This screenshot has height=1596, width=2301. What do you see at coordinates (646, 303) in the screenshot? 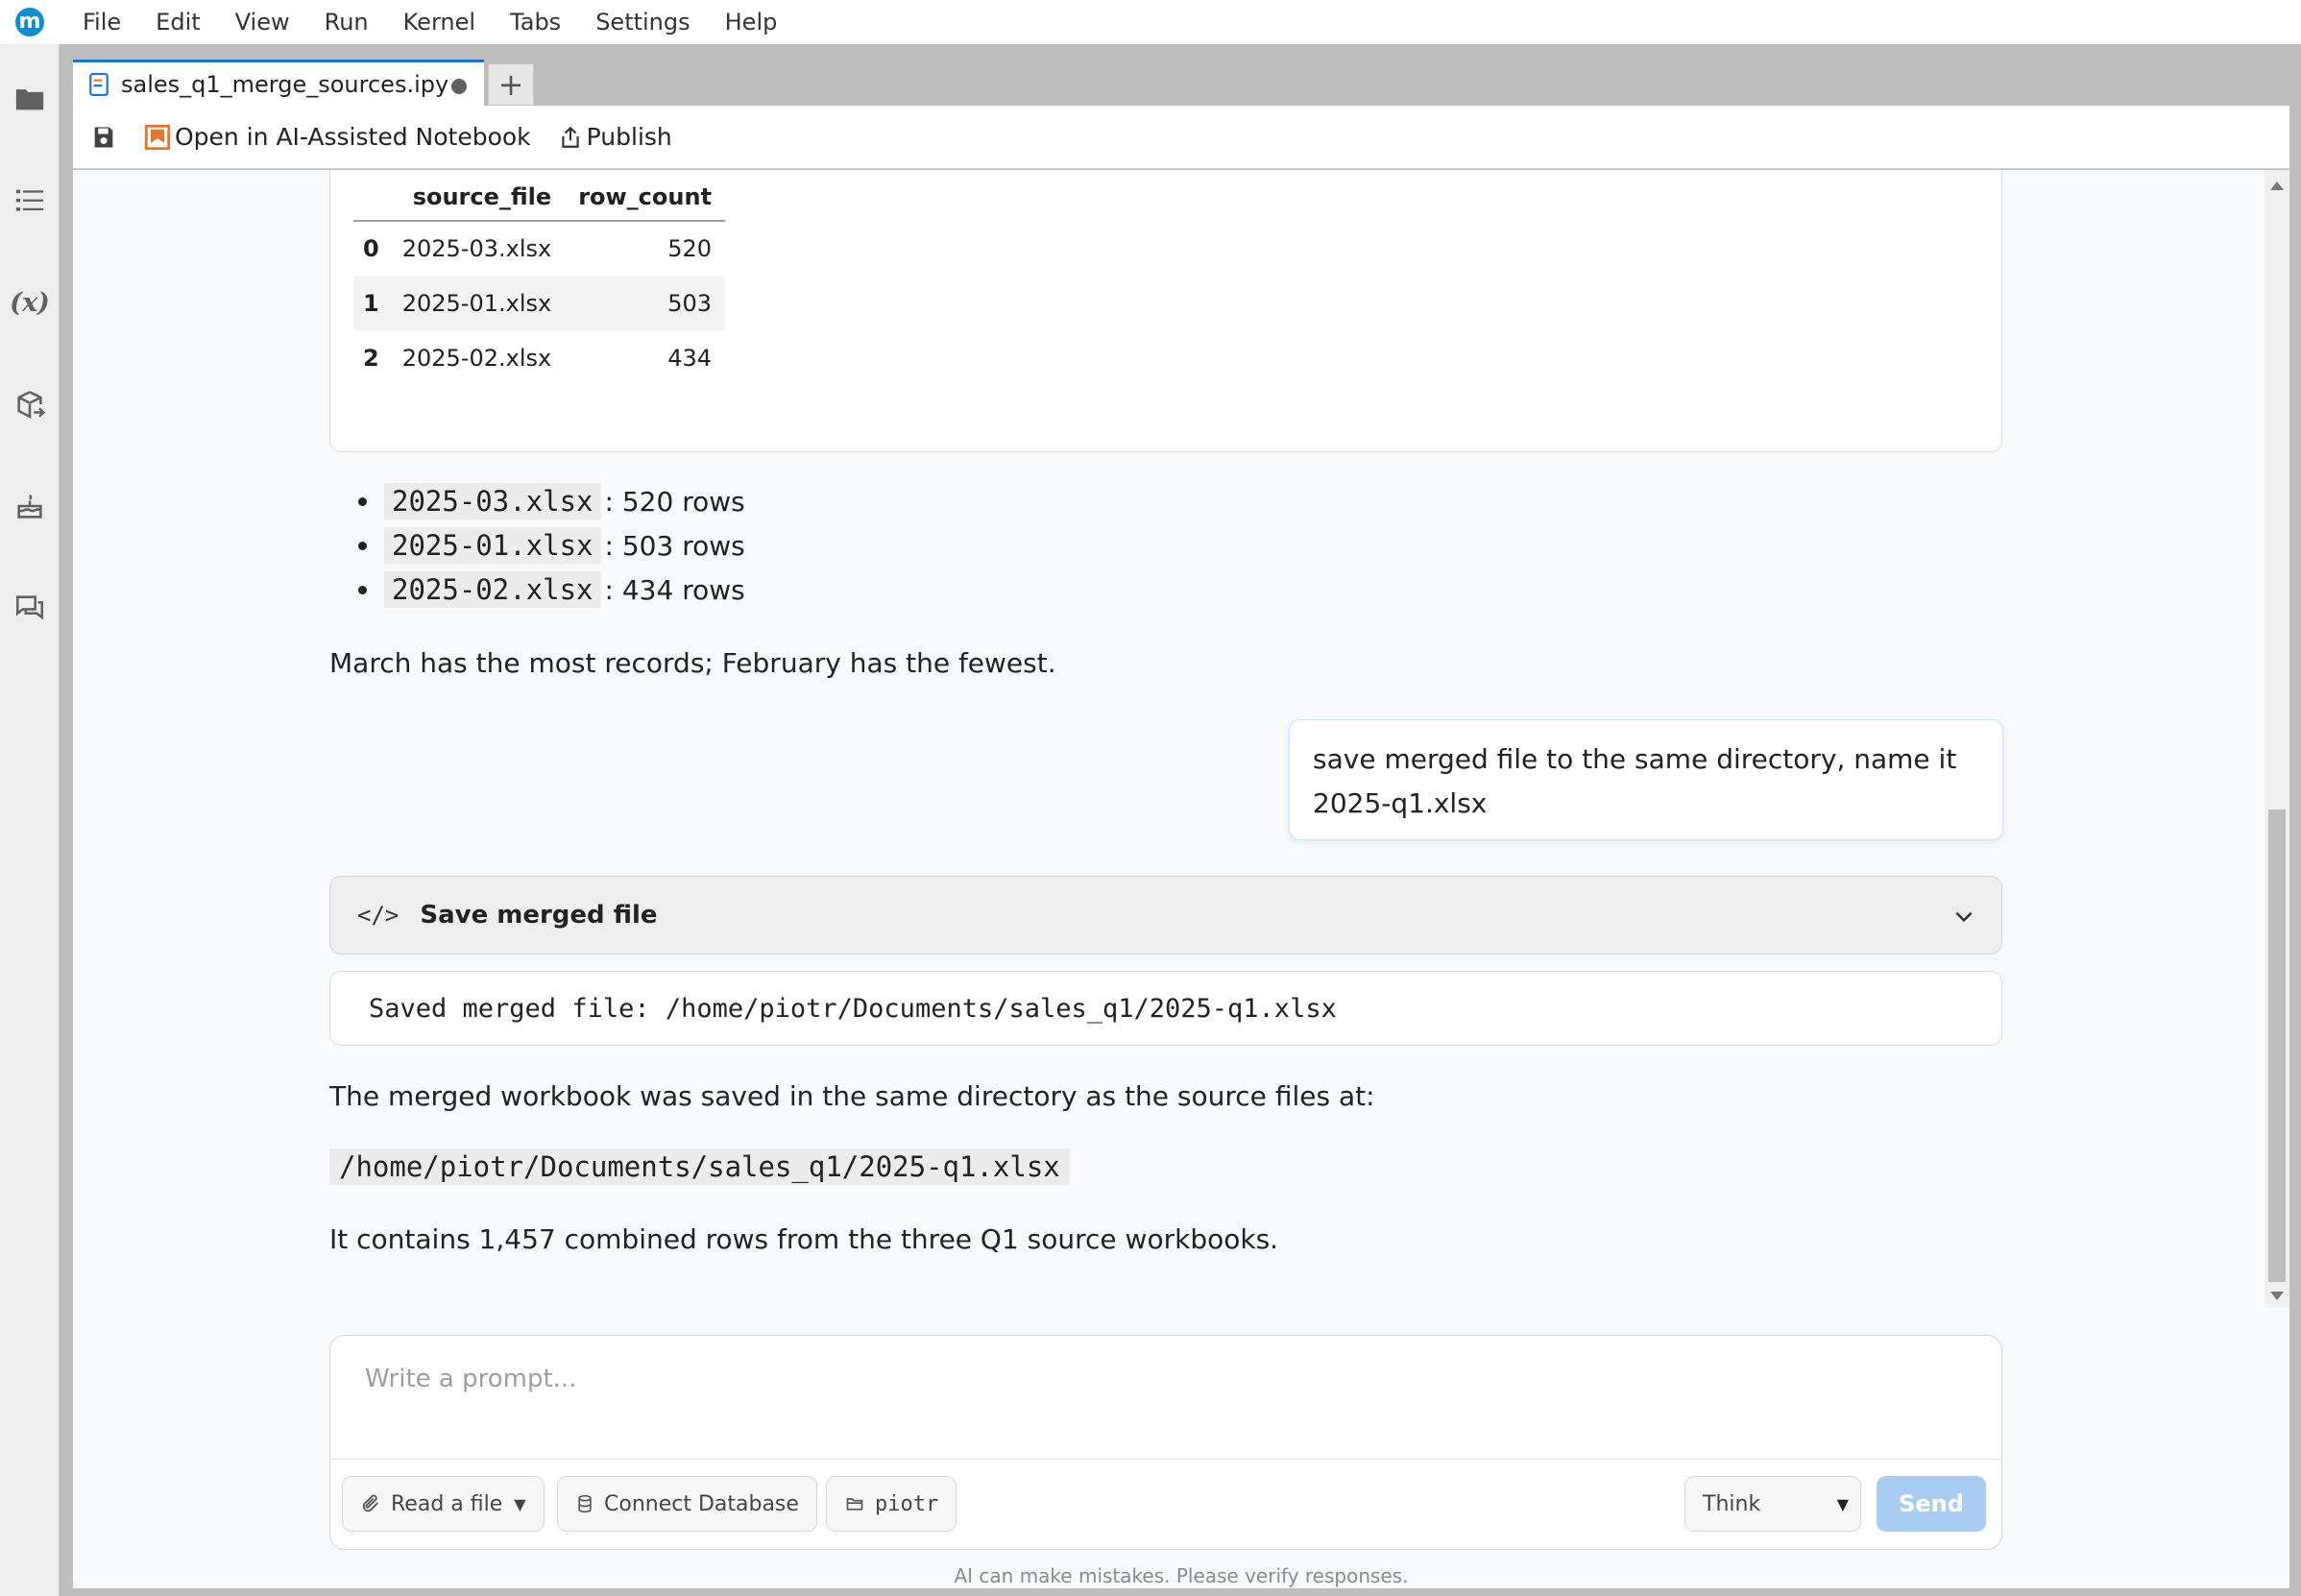
I see `cell-row-count: 503` at bounding box center [646, 303].